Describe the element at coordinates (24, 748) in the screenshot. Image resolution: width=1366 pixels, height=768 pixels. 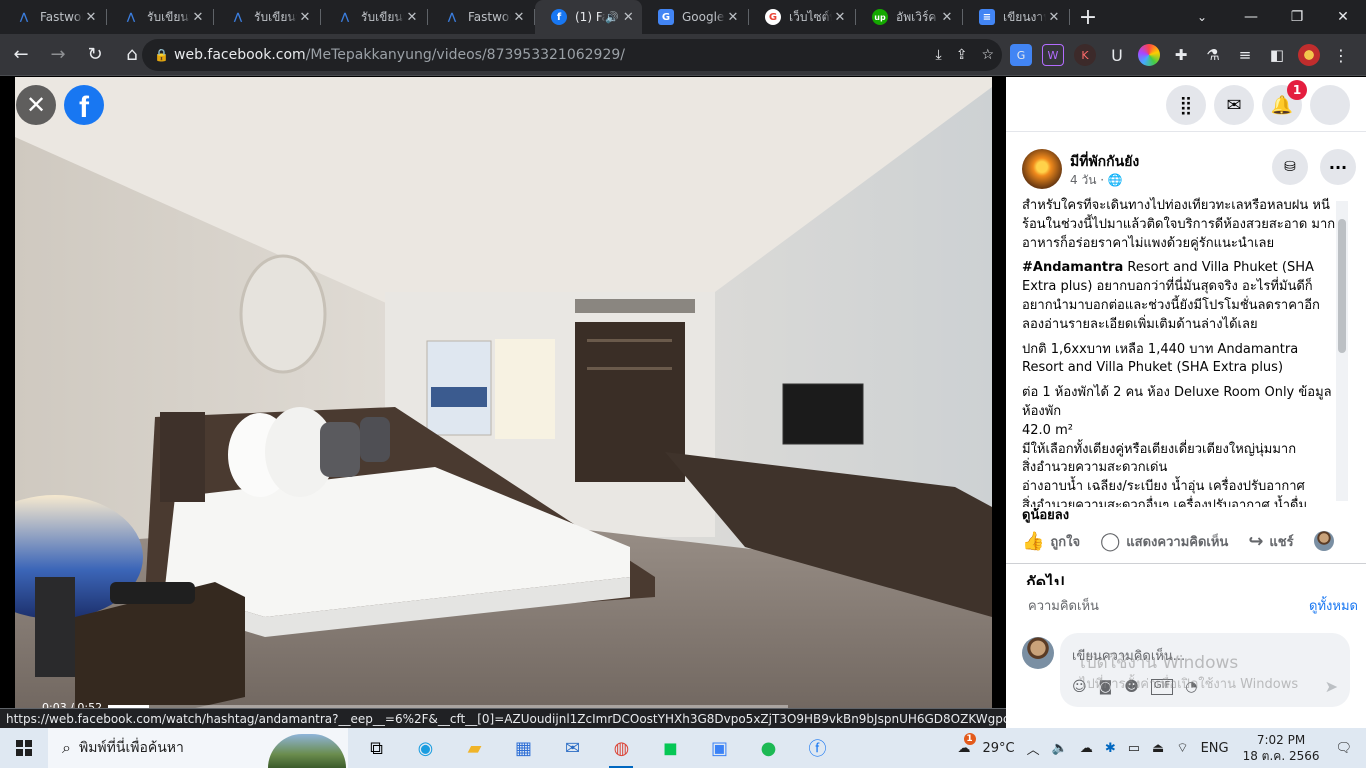
I see `start-button` at that location.